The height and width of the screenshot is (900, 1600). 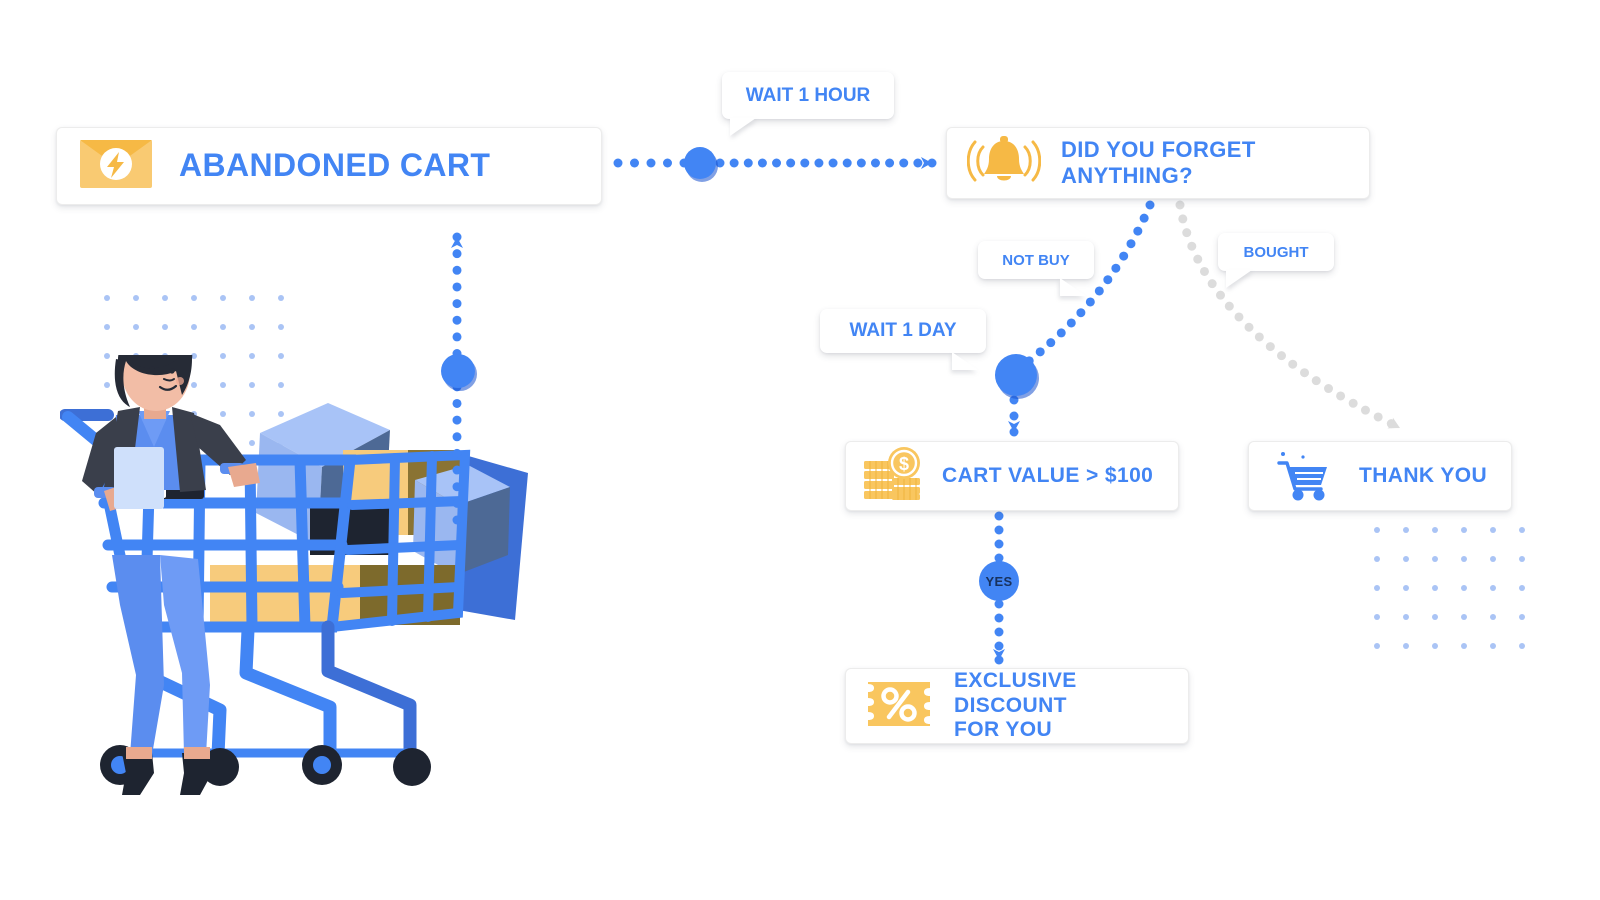 I want to click on node-label: EXCLUSIVE DISCOUNT FOR YOU, so click(x=1015, y=705).